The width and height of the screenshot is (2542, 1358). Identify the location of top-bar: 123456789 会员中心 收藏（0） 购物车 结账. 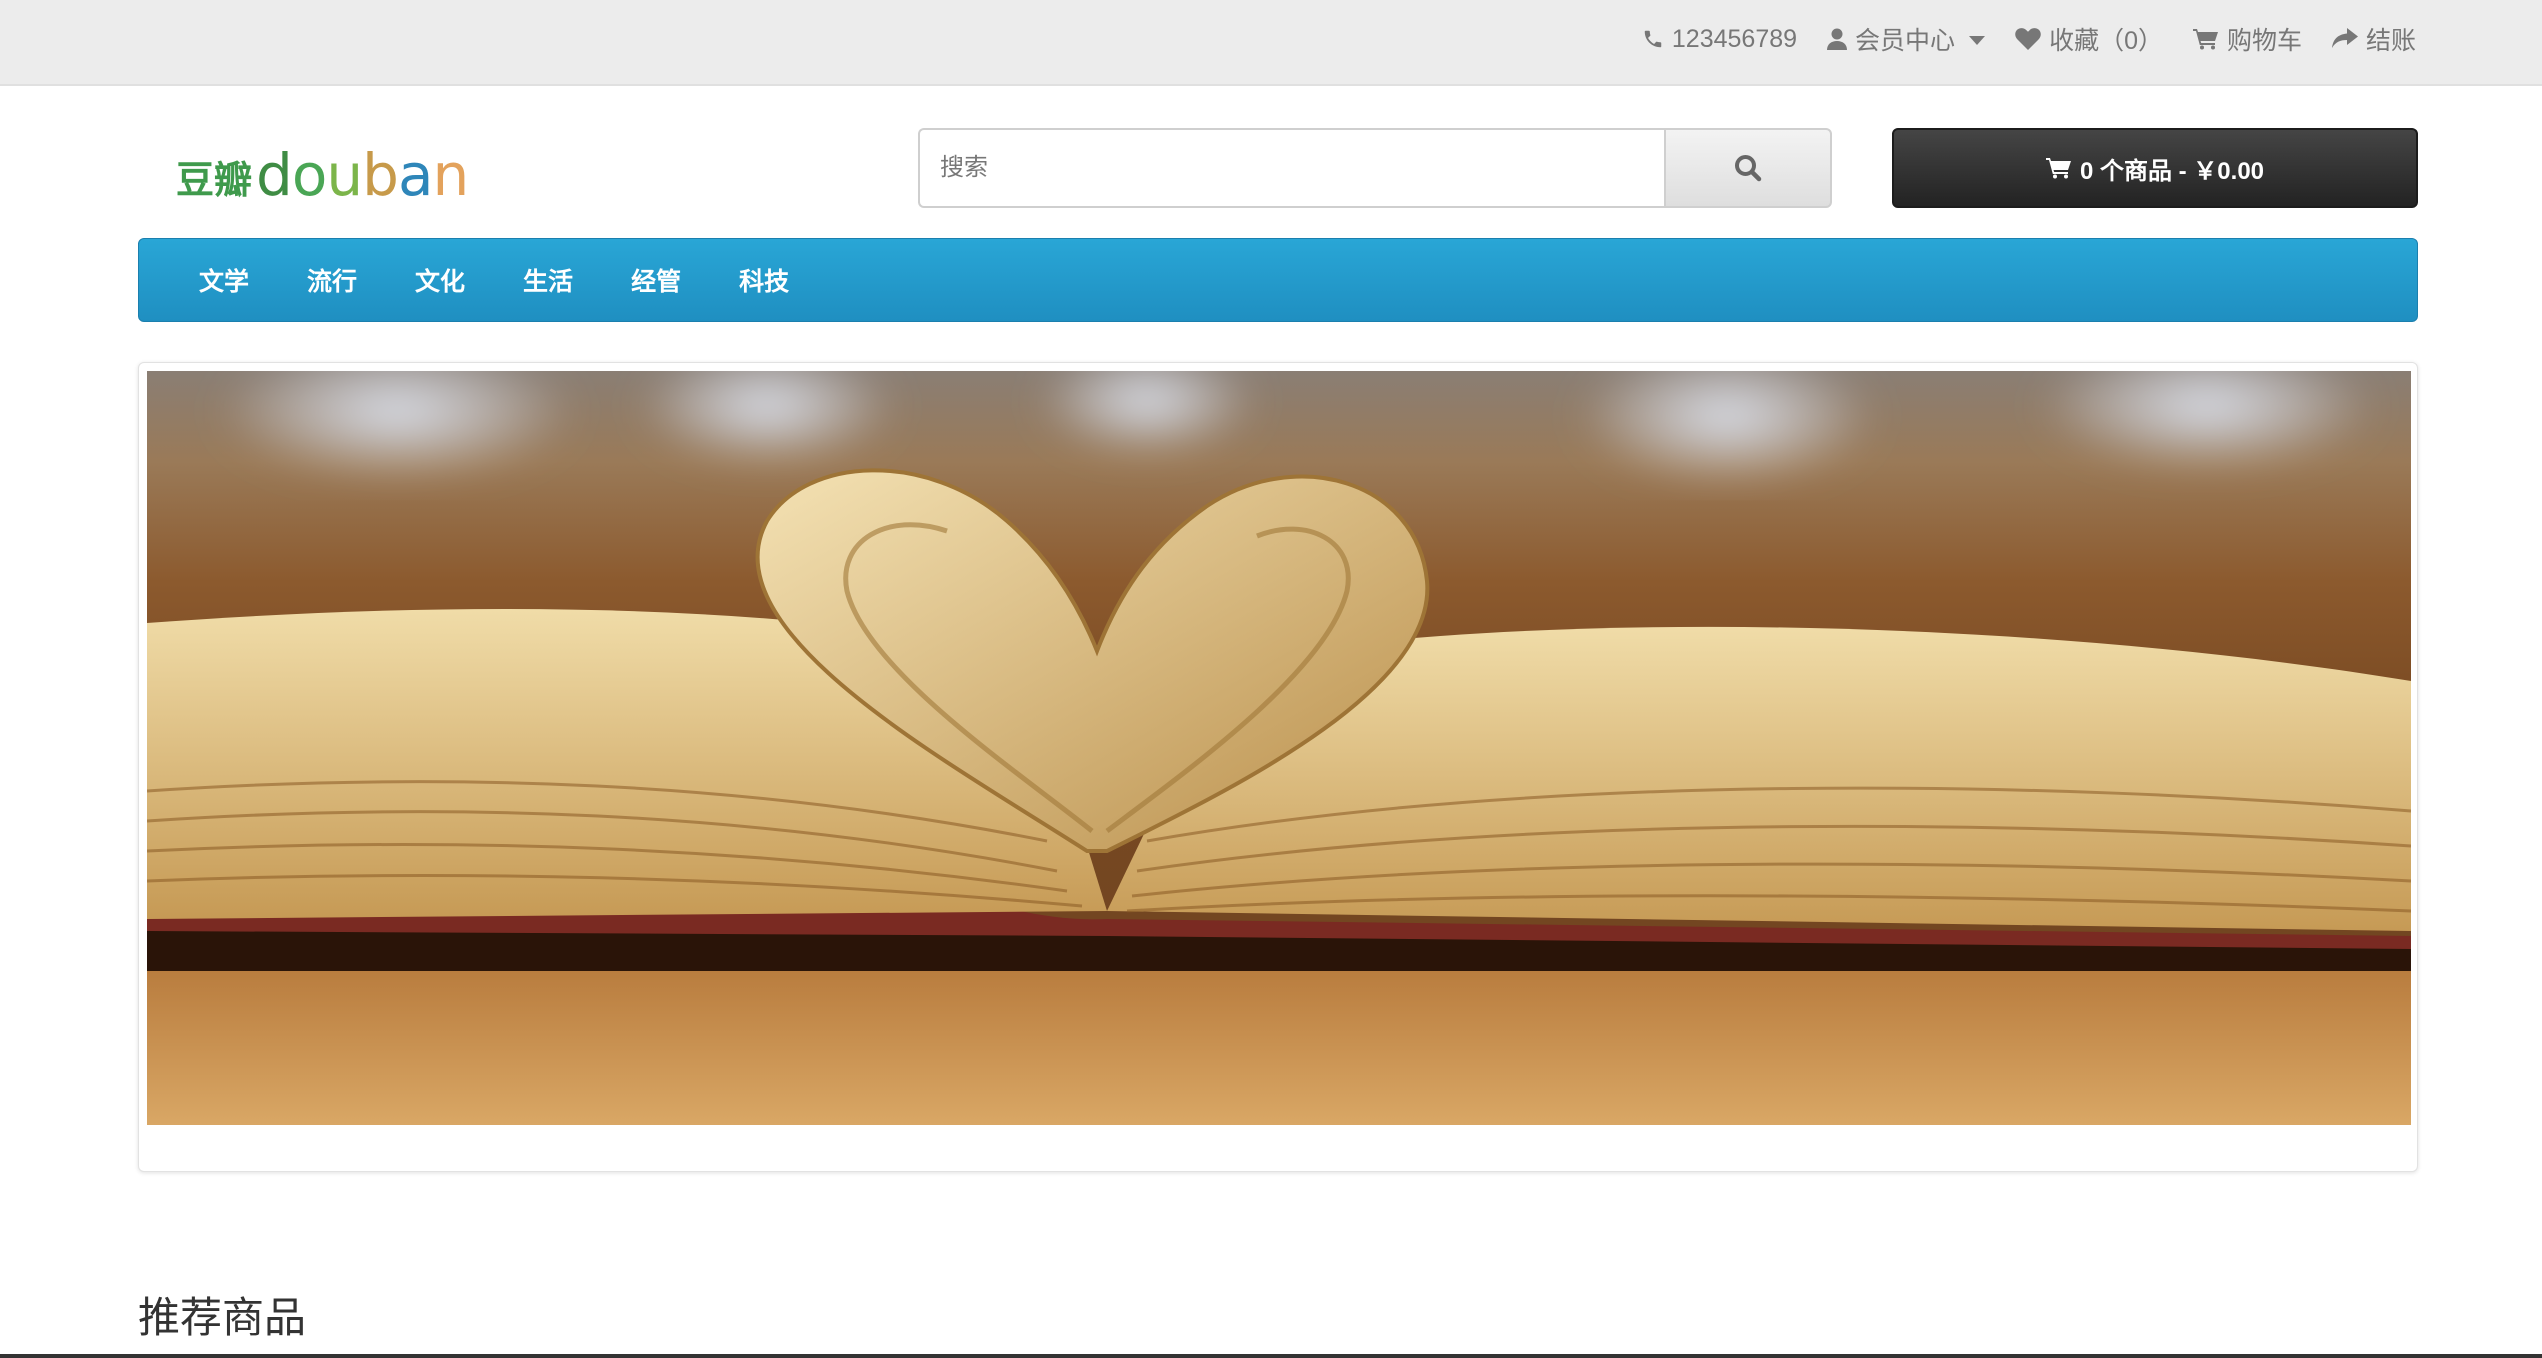
(1271, 43).